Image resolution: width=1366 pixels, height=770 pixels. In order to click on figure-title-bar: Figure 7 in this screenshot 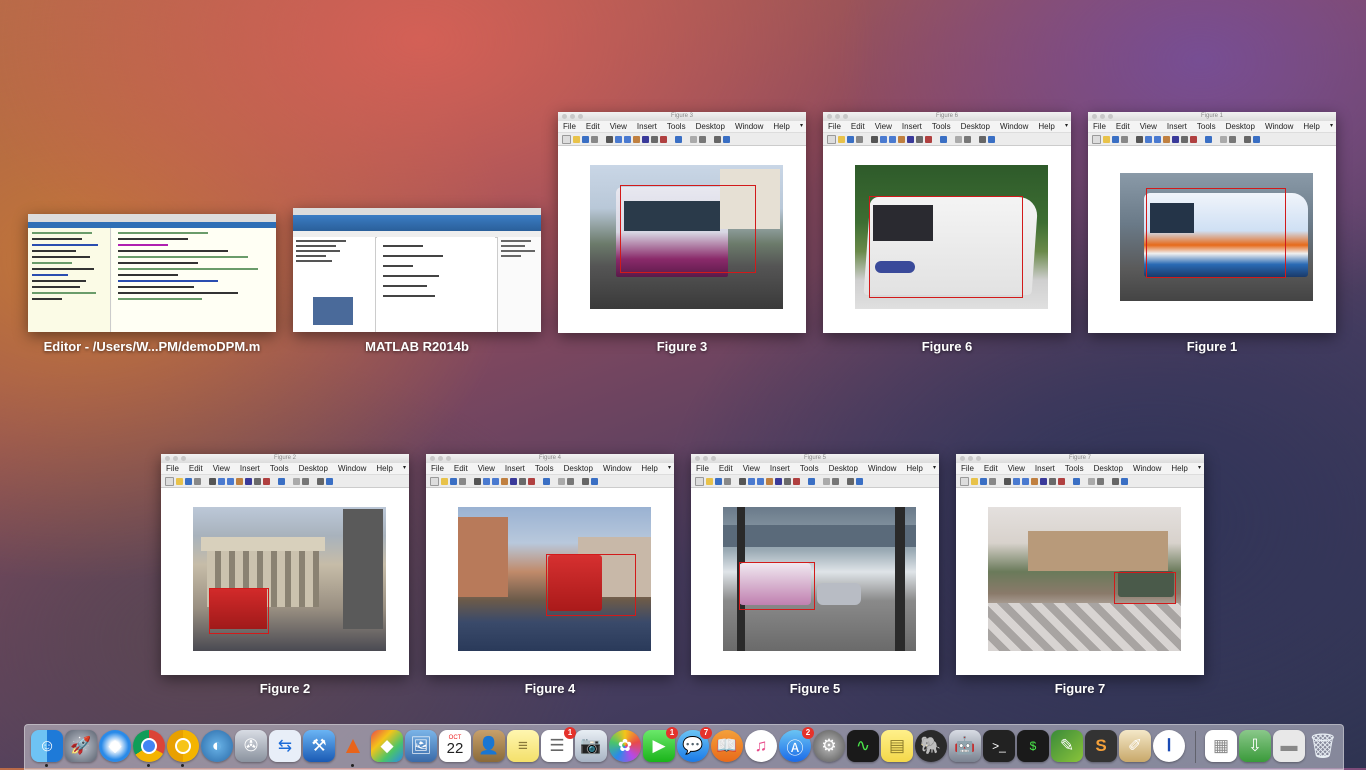, I will do `click(1080, 458)`.